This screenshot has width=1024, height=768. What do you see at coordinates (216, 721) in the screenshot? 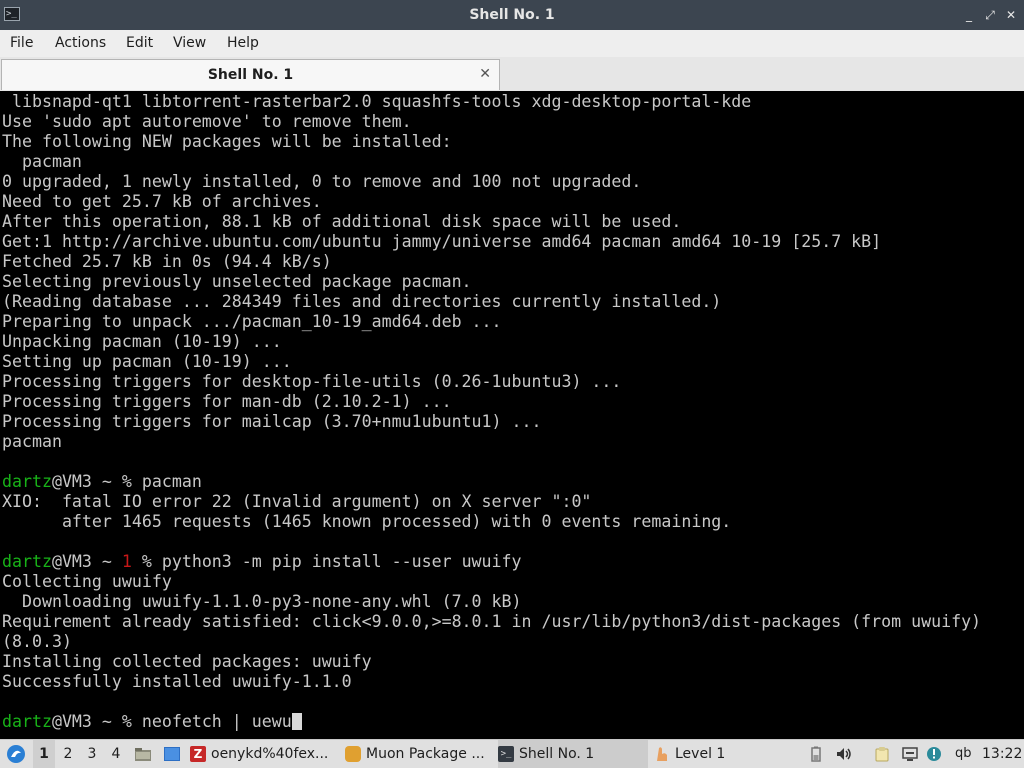
I see `prompt-command: neofetch | uewu` at bounding box center [216, 721].